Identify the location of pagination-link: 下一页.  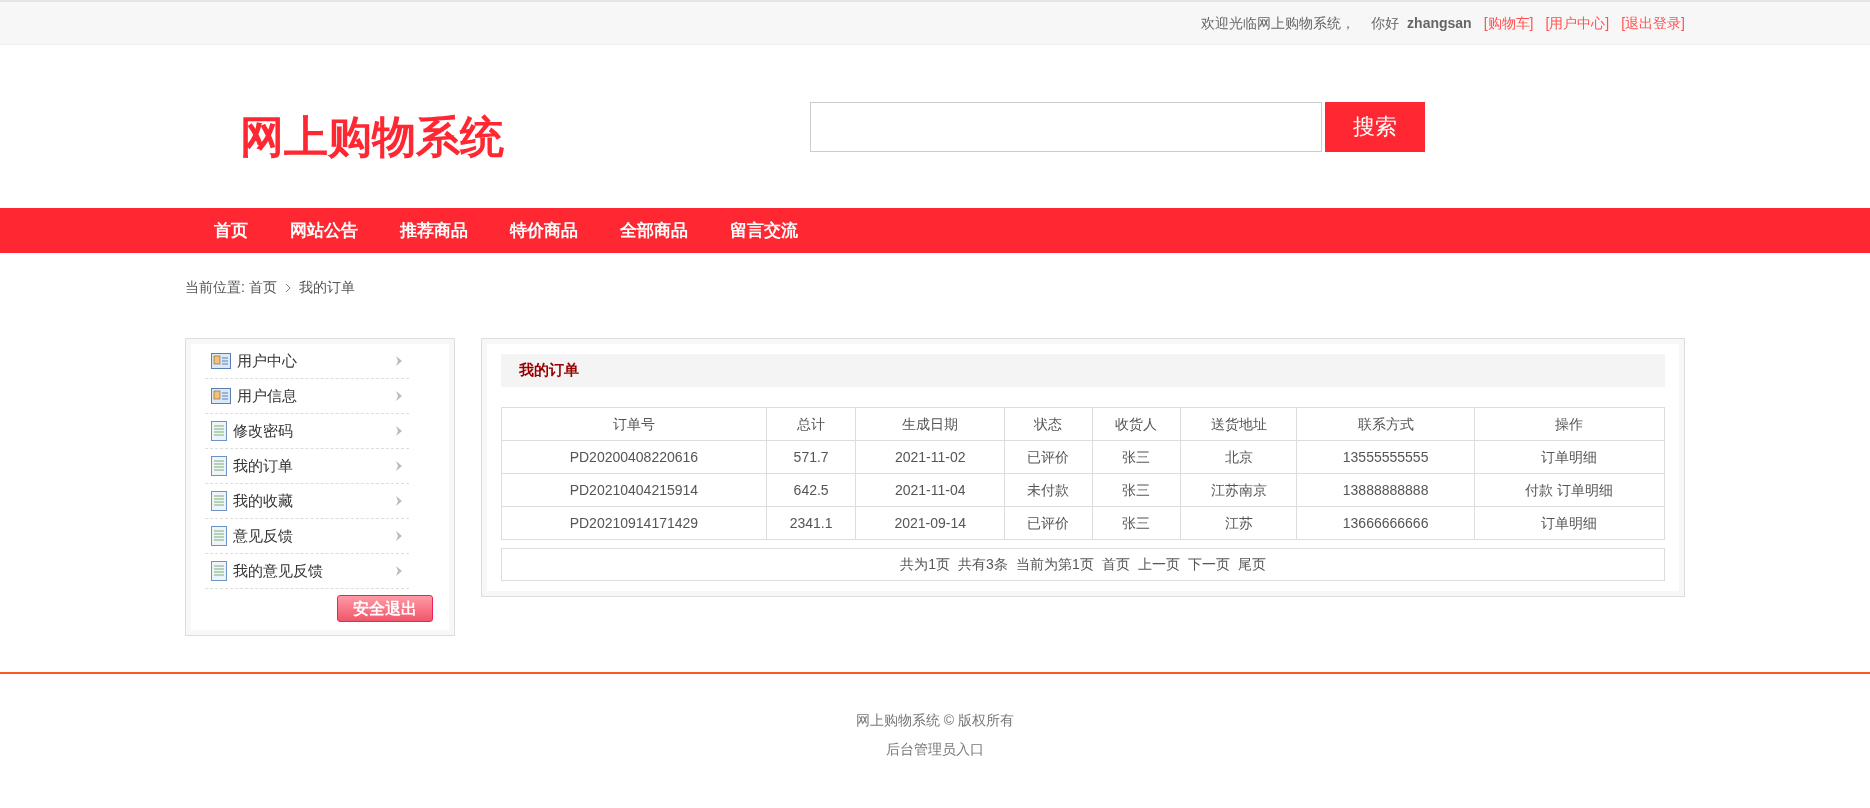
(1208, 564).